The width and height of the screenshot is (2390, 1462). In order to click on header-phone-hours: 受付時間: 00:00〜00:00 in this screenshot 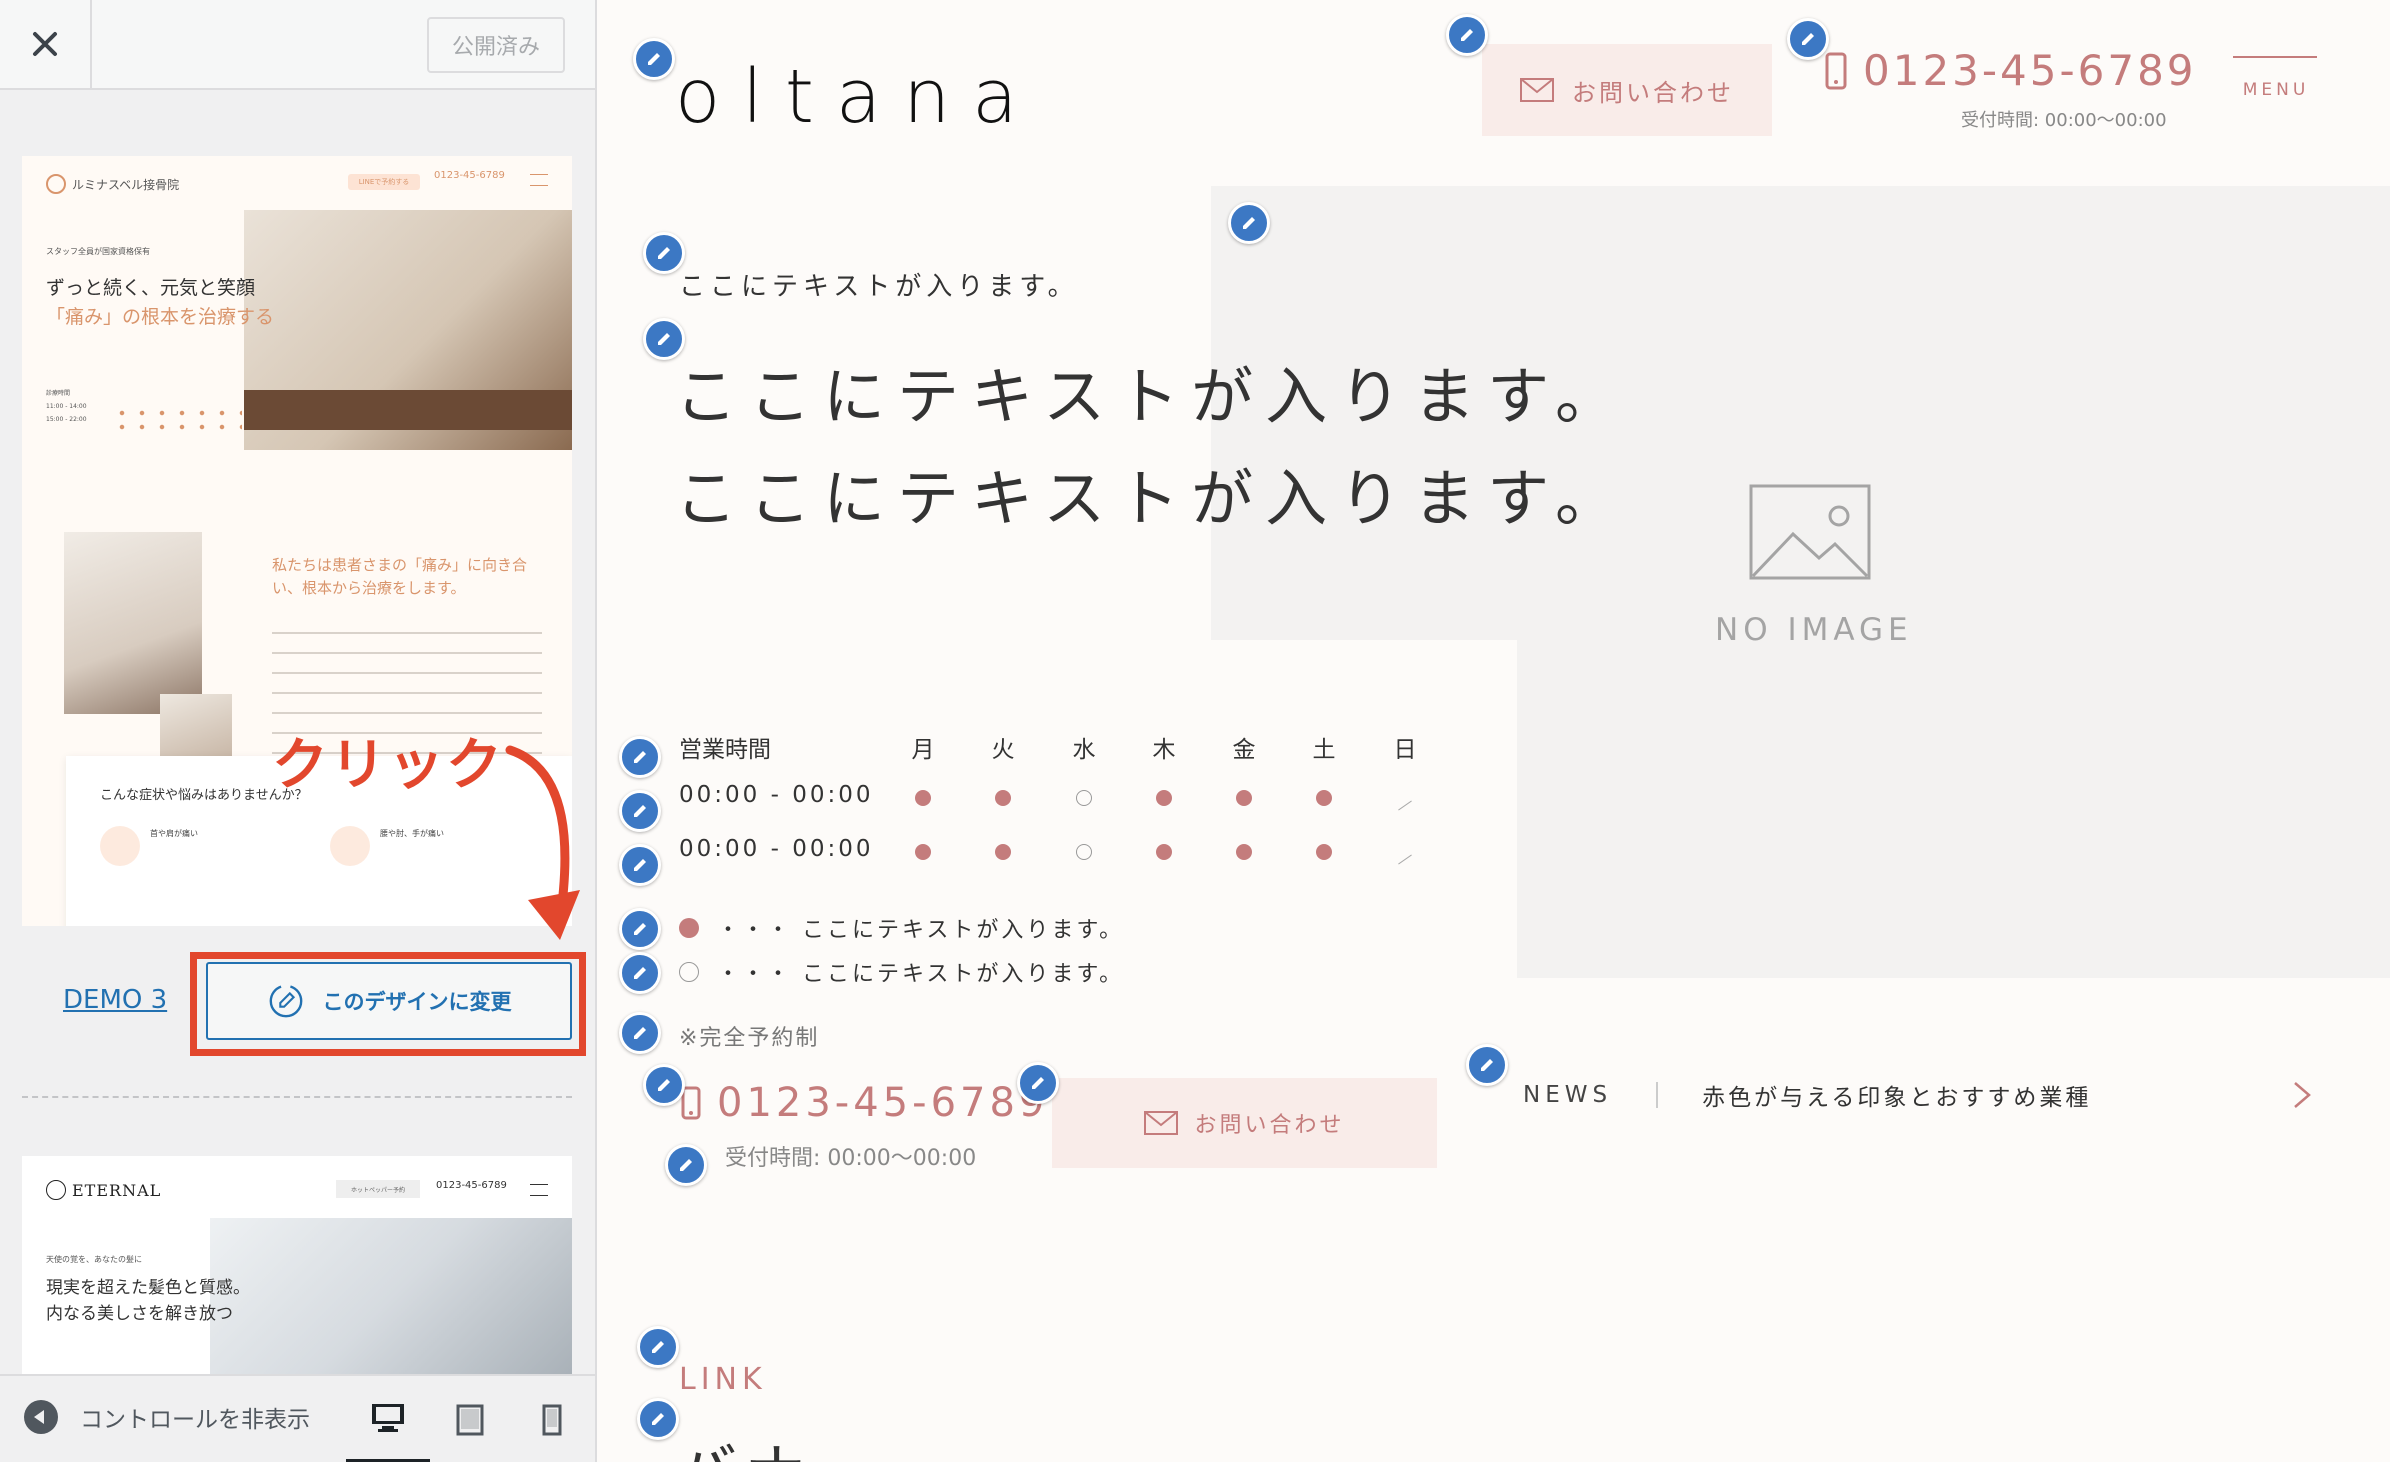, I will do `click(2064, 120)`.